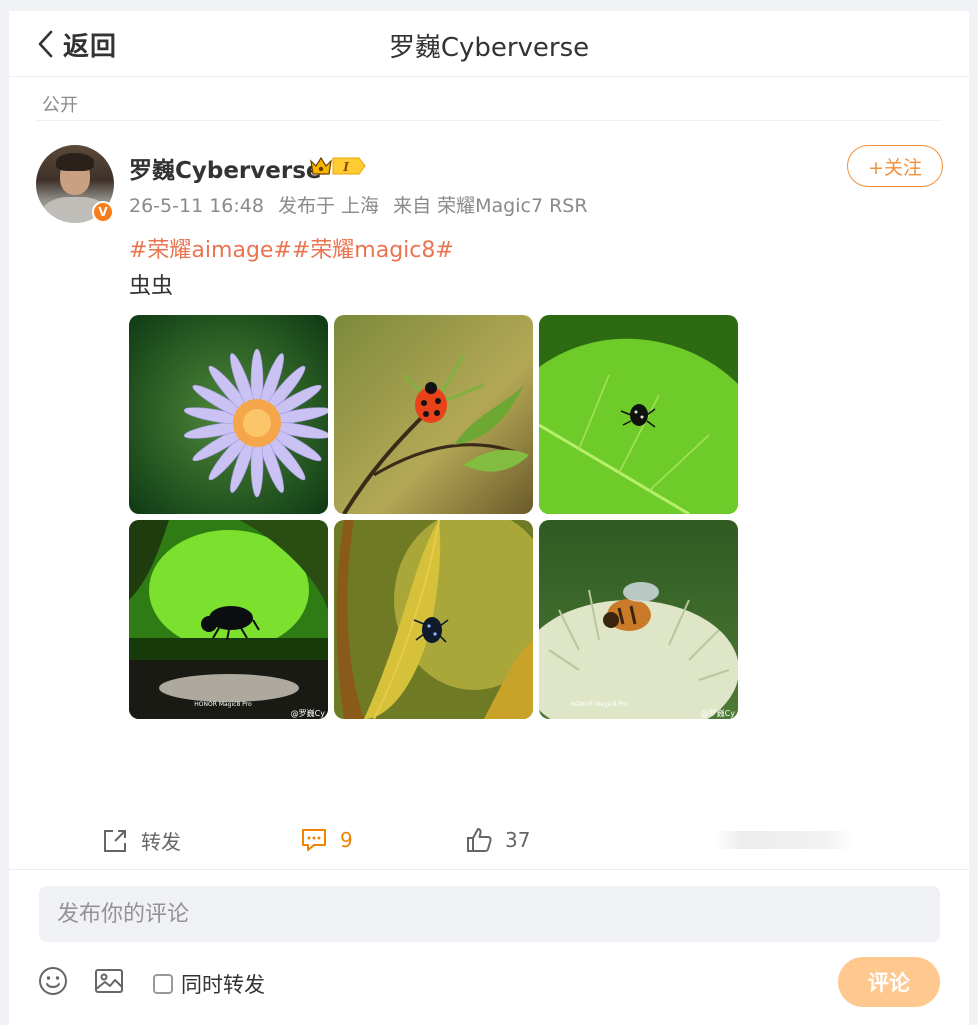  I want to click on comment-icon, so click(314, 840).